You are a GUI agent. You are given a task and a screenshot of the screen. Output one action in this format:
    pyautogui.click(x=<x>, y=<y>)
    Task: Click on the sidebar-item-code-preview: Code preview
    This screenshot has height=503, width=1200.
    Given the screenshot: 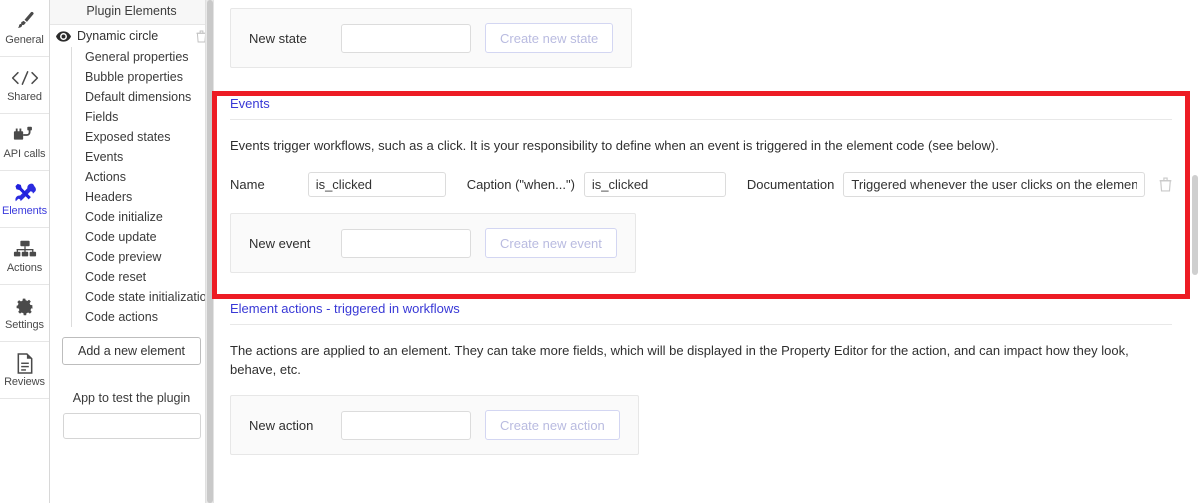 What is the action you would take?
    pyautogui.click(x=142, y=257)
    